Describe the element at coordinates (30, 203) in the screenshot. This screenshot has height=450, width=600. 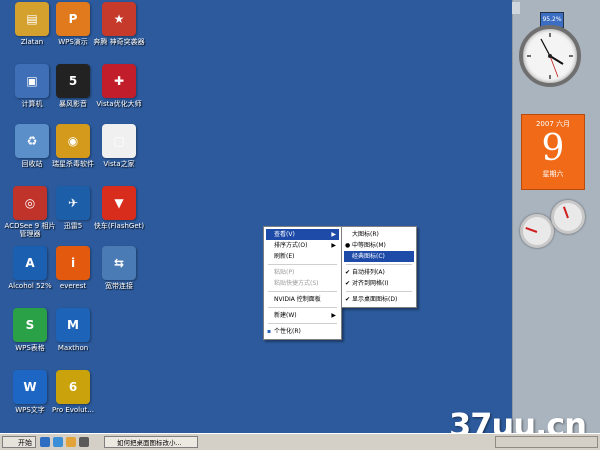
I see `acdsee-icon: ◎` at that location.